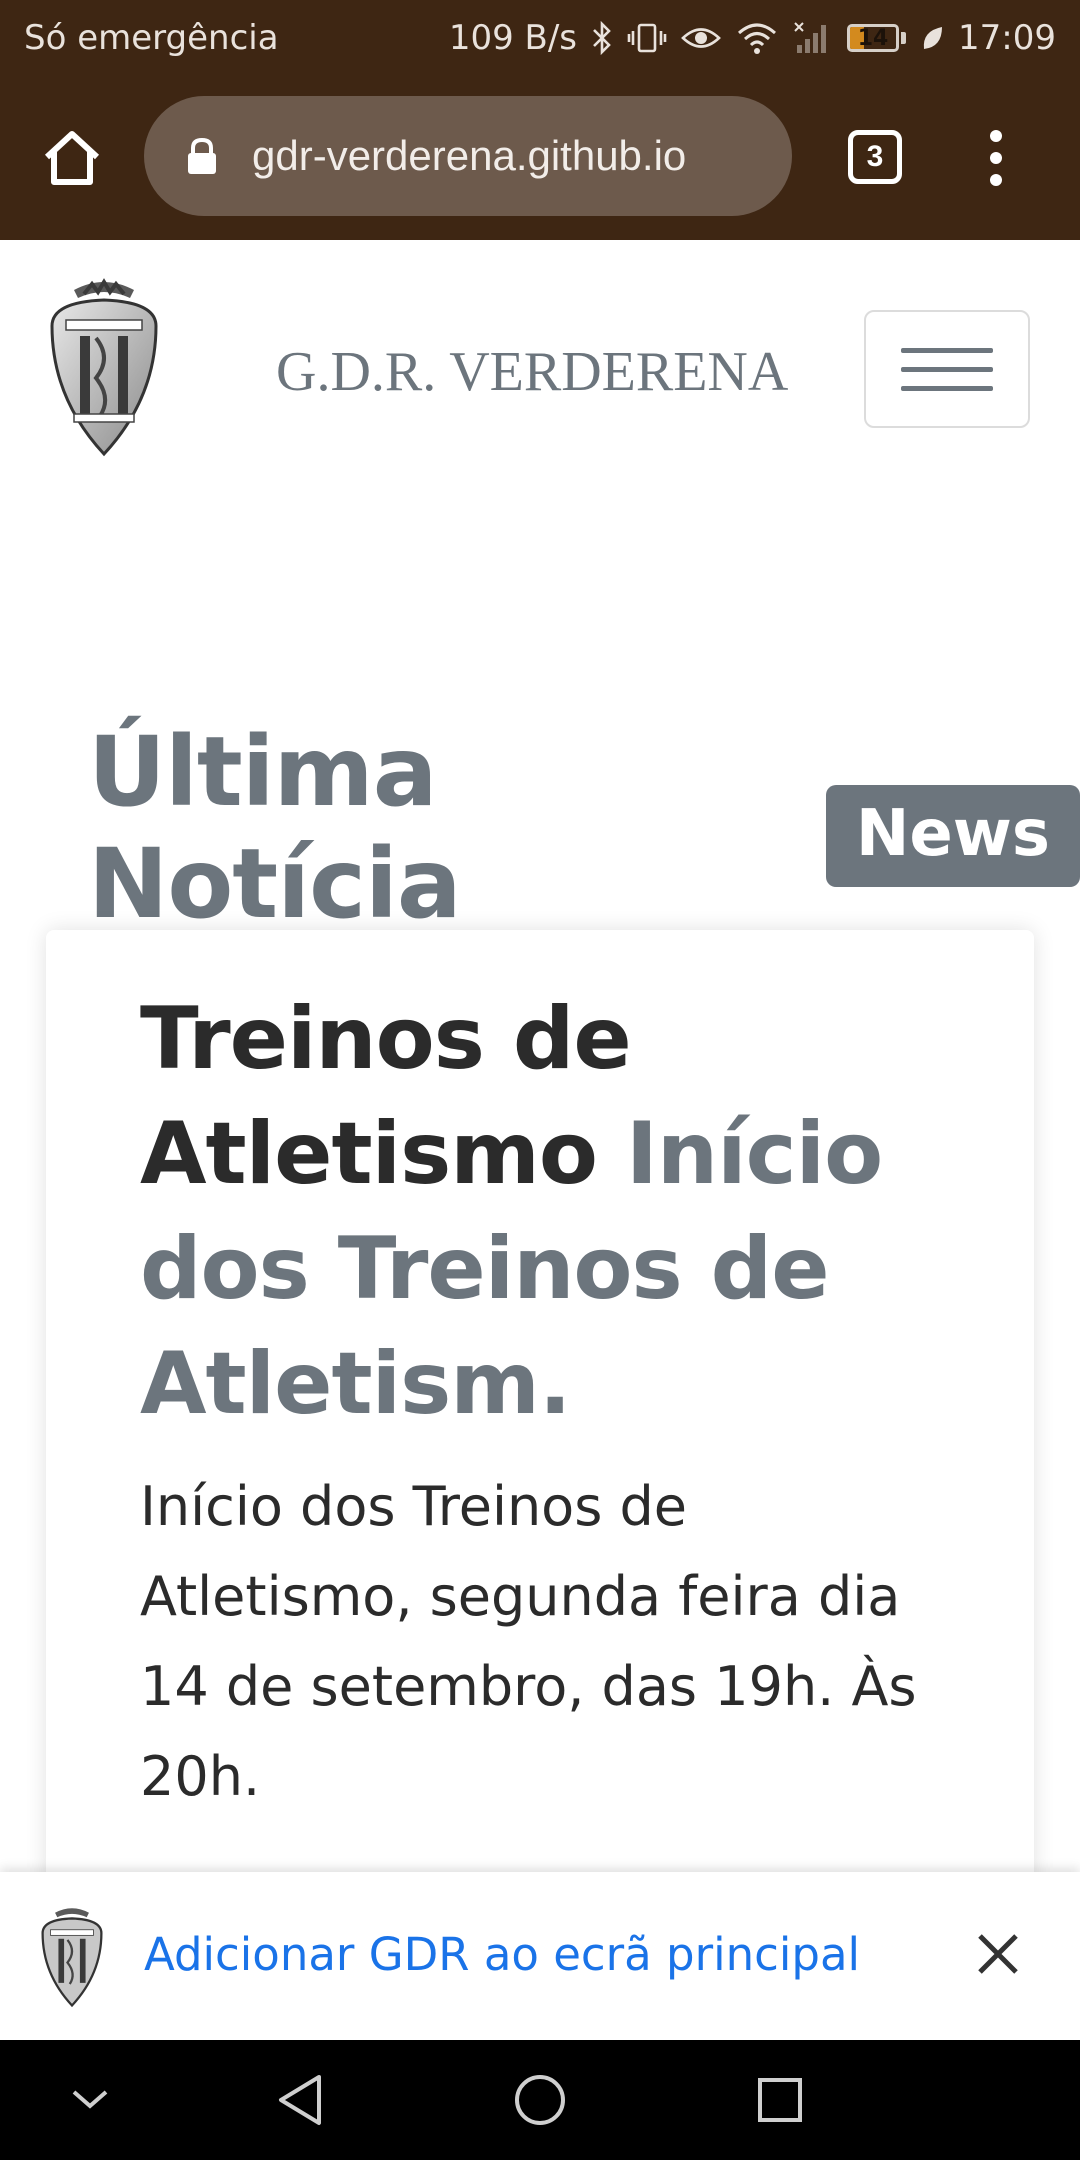  What do you see at coordinates (90, 2100) in the screenshot?
I see `collapse-icon` at bounding box center [90, 2100].